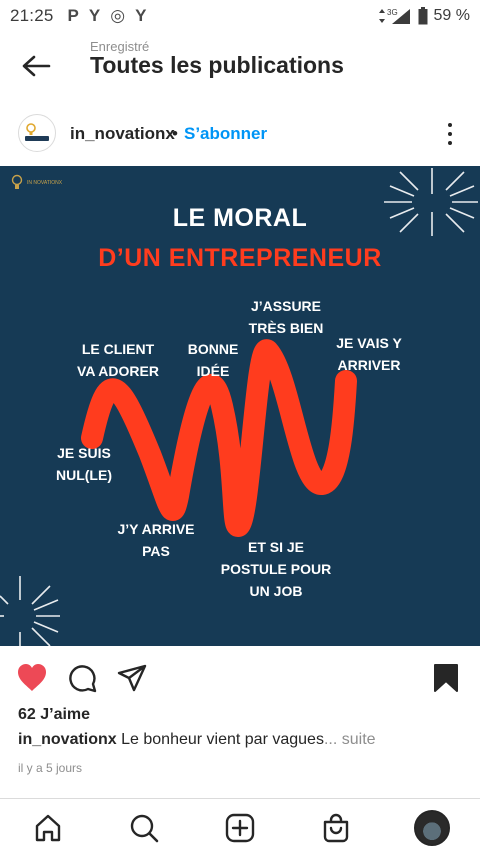 This screenshot has width=480, height=854. Describe the element at coordinates (84, 464) in the screenshot. I see `label-nul: JE SUIS NUL(LE)` at that location.